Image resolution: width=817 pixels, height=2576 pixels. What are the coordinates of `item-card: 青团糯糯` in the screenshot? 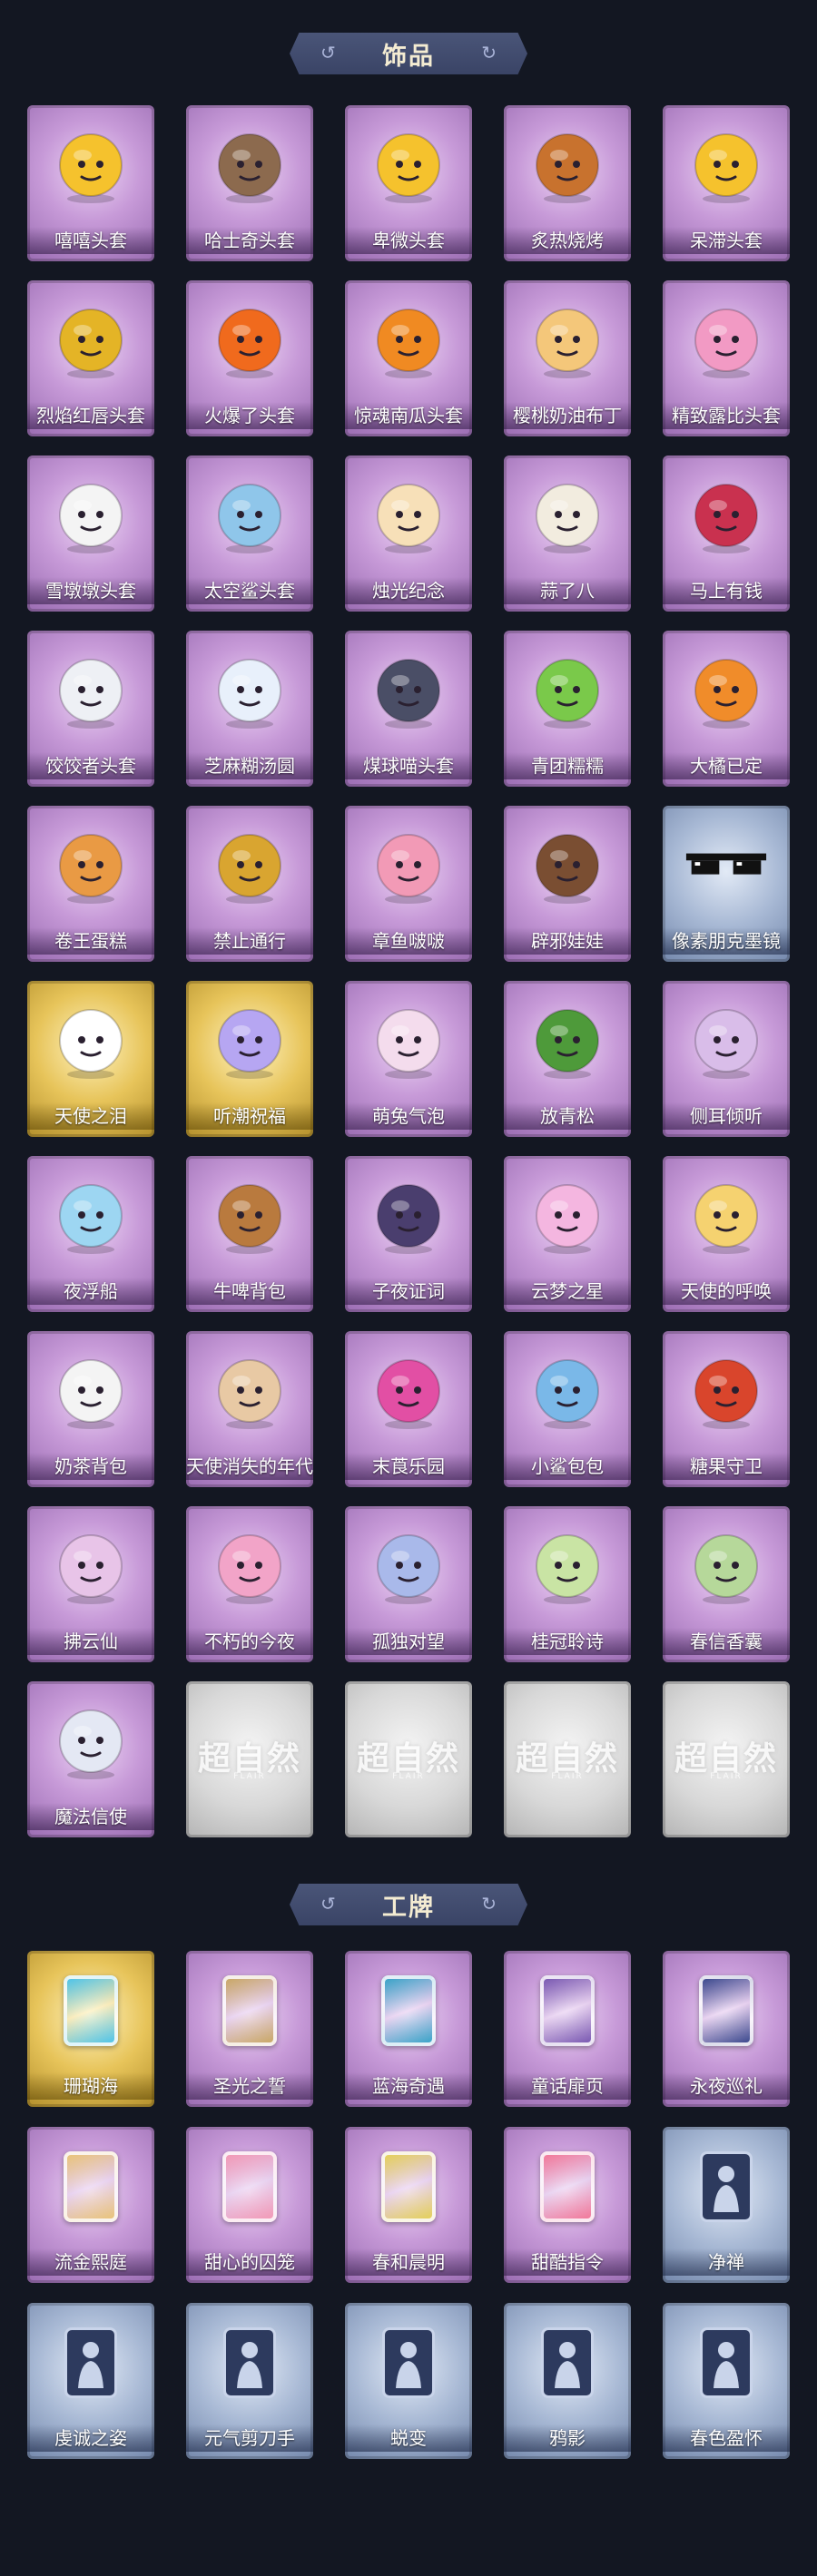 It's located at (567, 709).